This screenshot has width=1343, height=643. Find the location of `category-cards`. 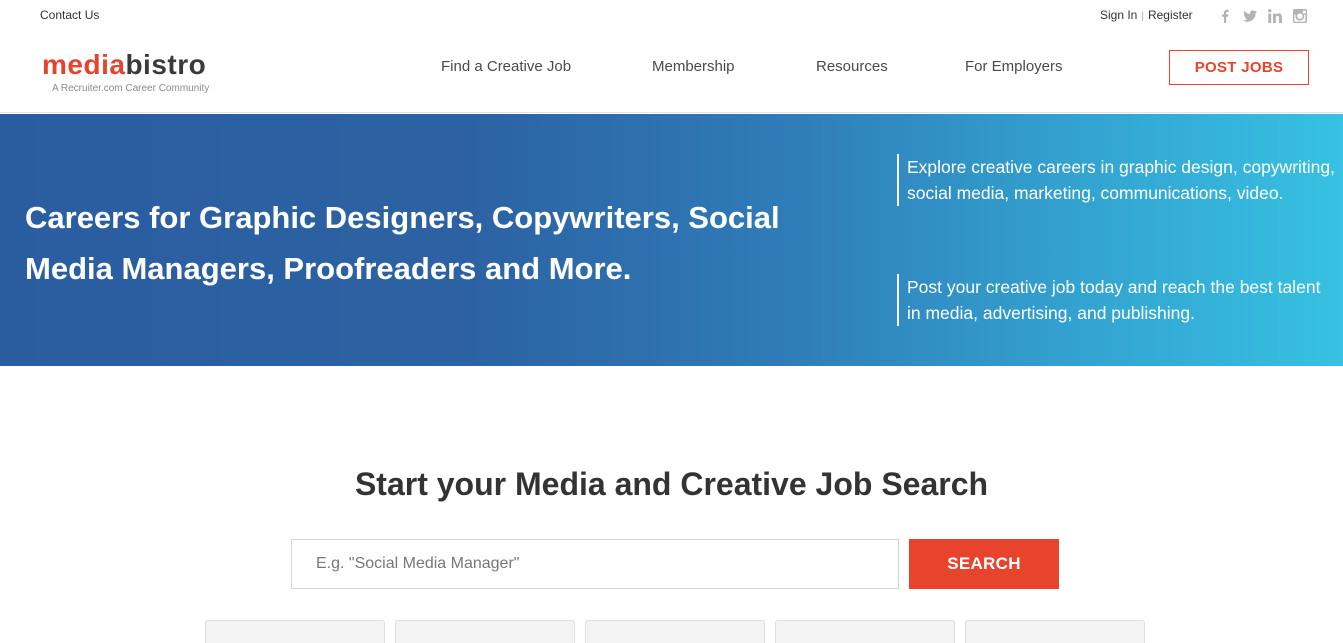

category-cards is located at coordinates (675, 631).